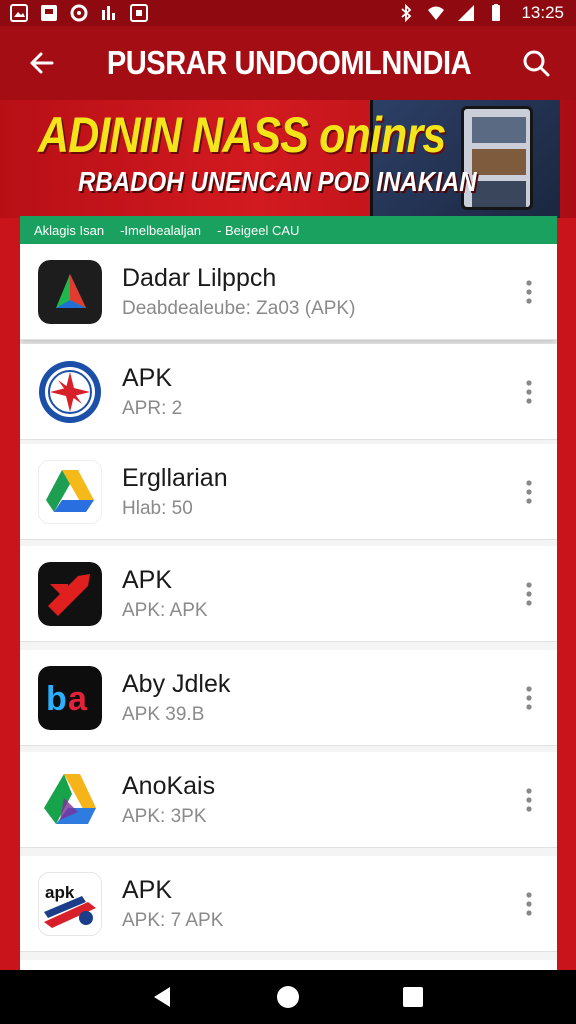  I want to click on app-meta: APK, so click(165, 610).